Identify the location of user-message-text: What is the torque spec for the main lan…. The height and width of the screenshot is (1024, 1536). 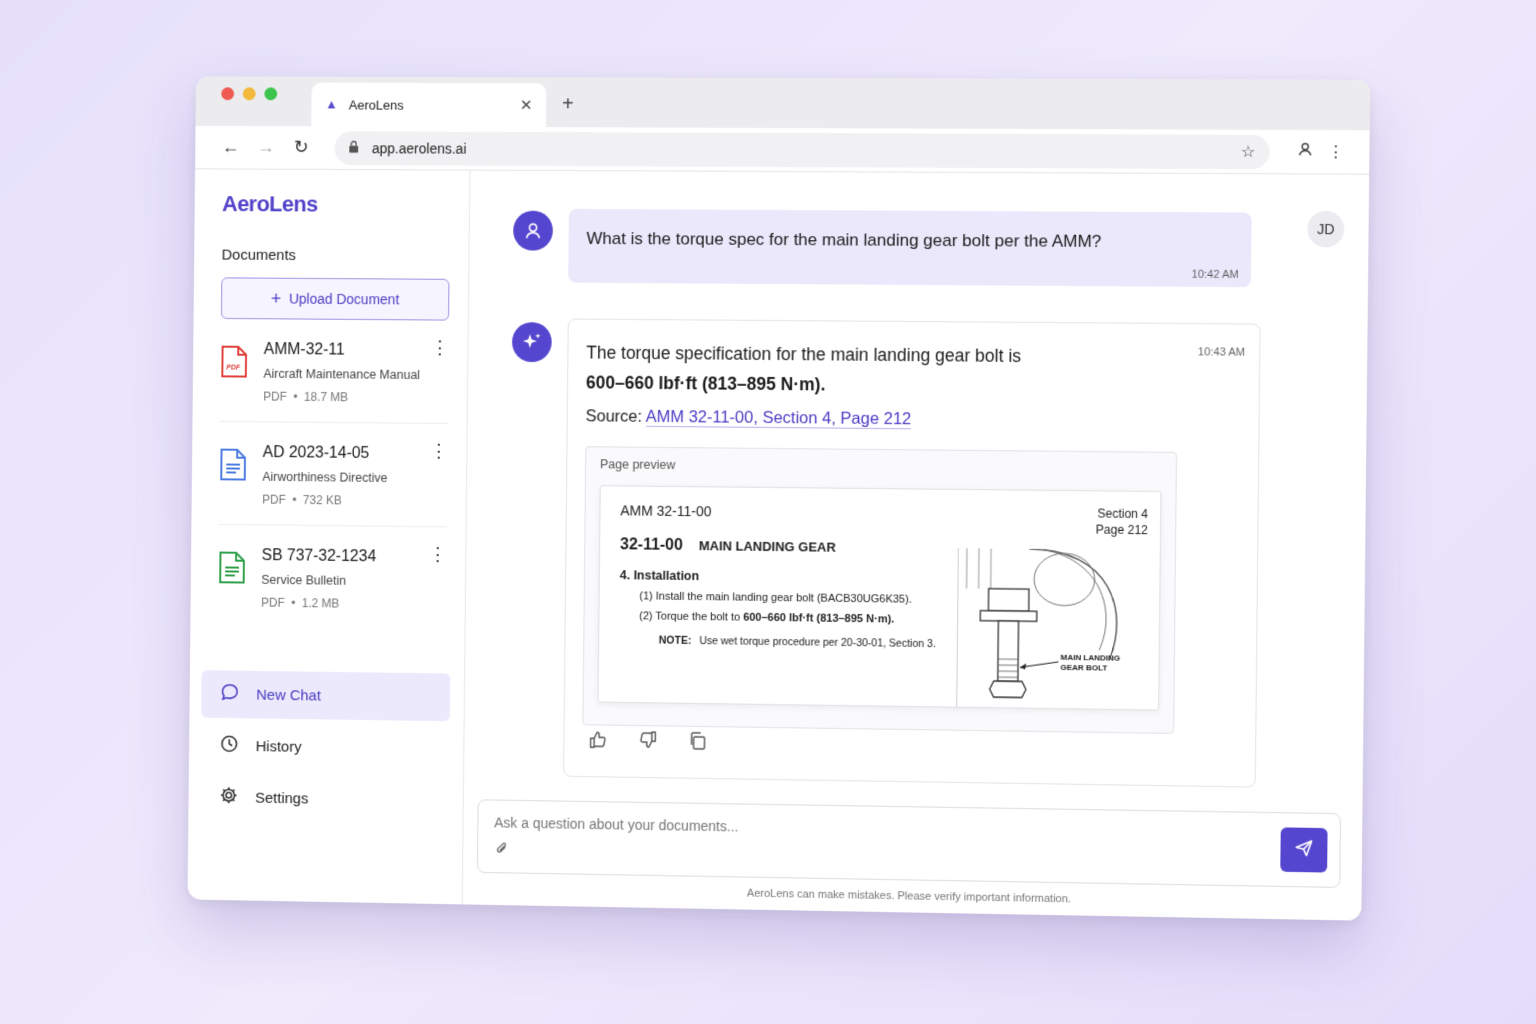
(844, 239).